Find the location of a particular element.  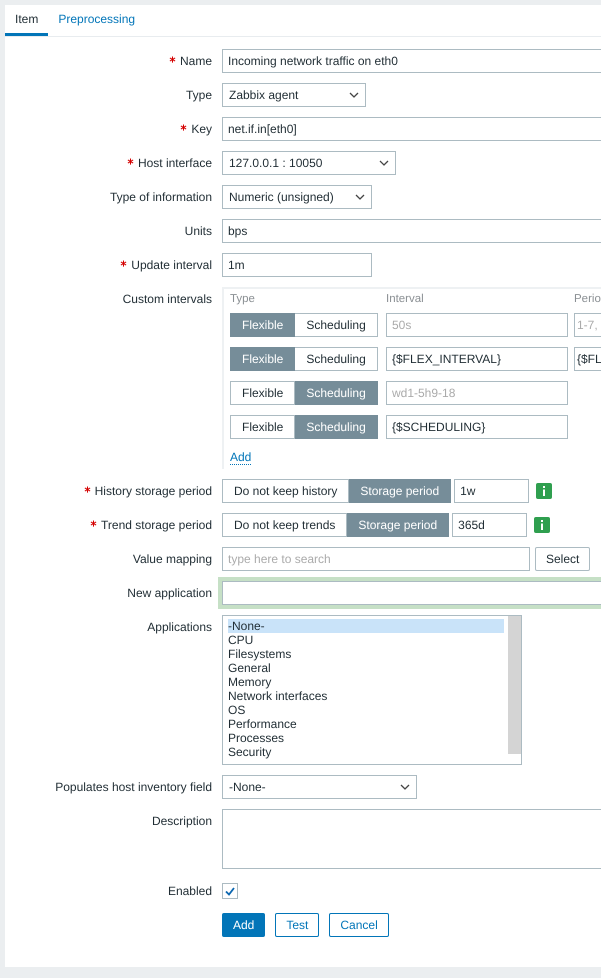

period-field: 1w is located at coordinates (492, 491).